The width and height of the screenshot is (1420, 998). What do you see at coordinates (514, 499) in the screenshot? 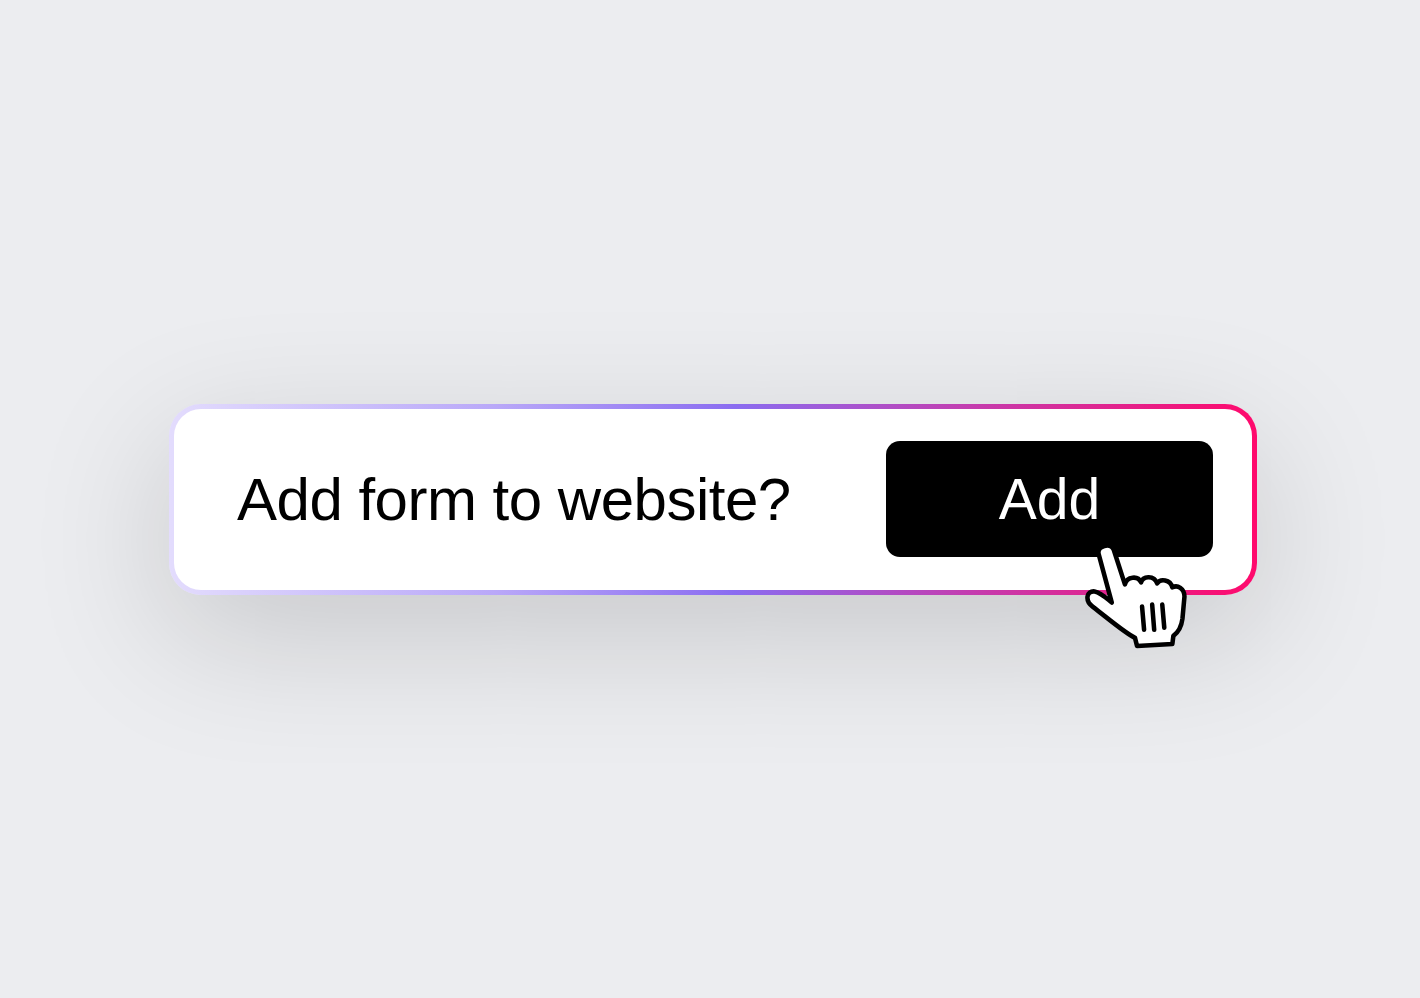
I see `prompt-question: Add form to website?` at bounding box center [514, 499].